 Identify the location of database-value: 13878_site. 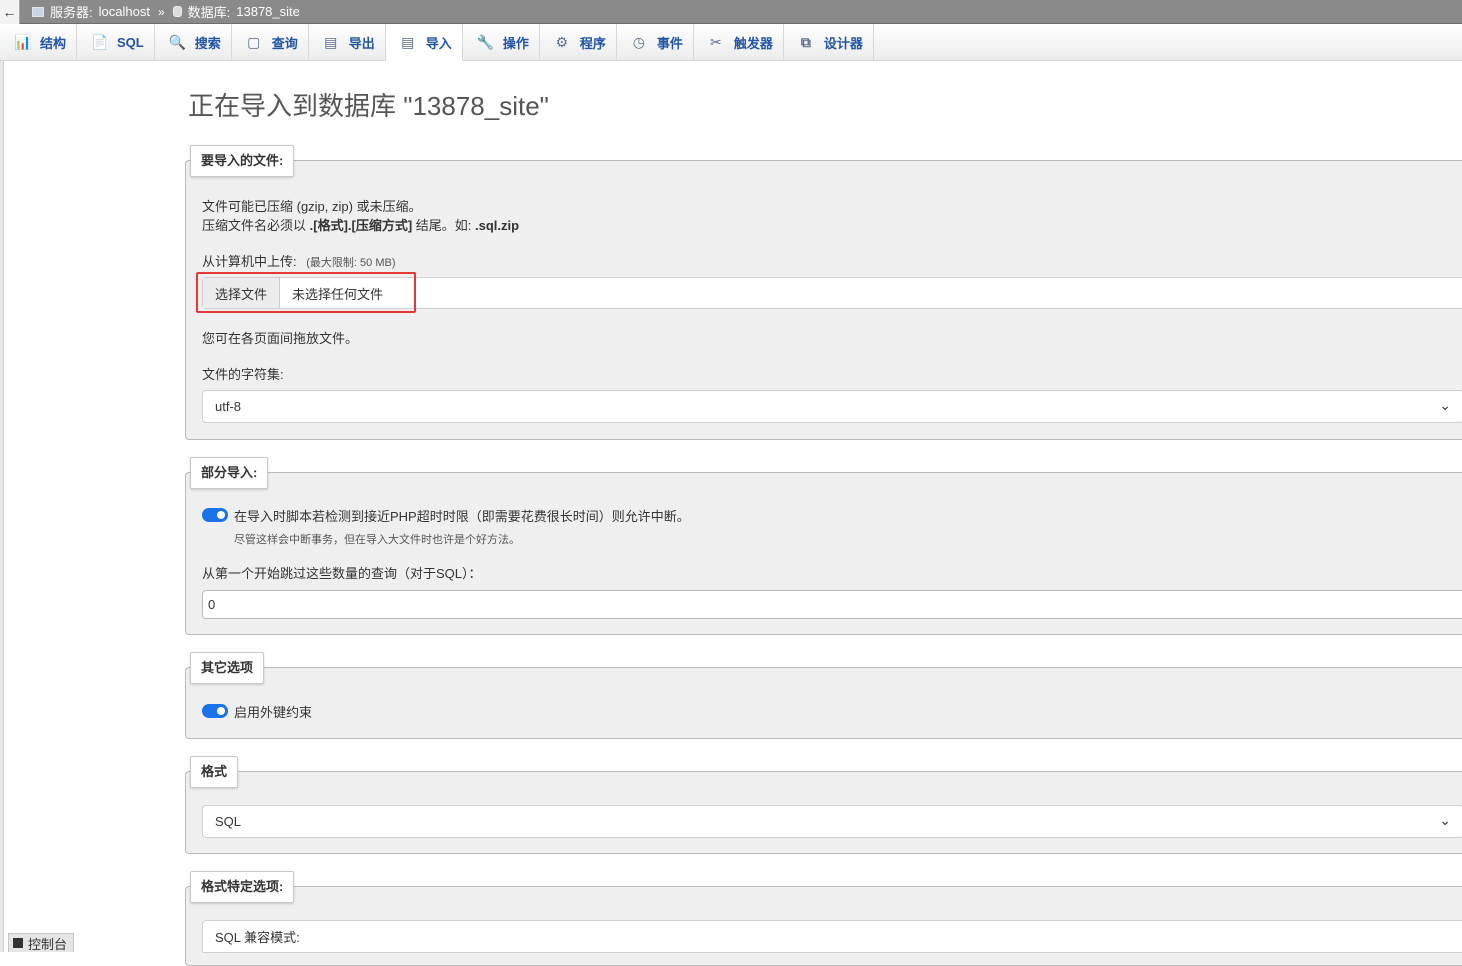
(268, 11).